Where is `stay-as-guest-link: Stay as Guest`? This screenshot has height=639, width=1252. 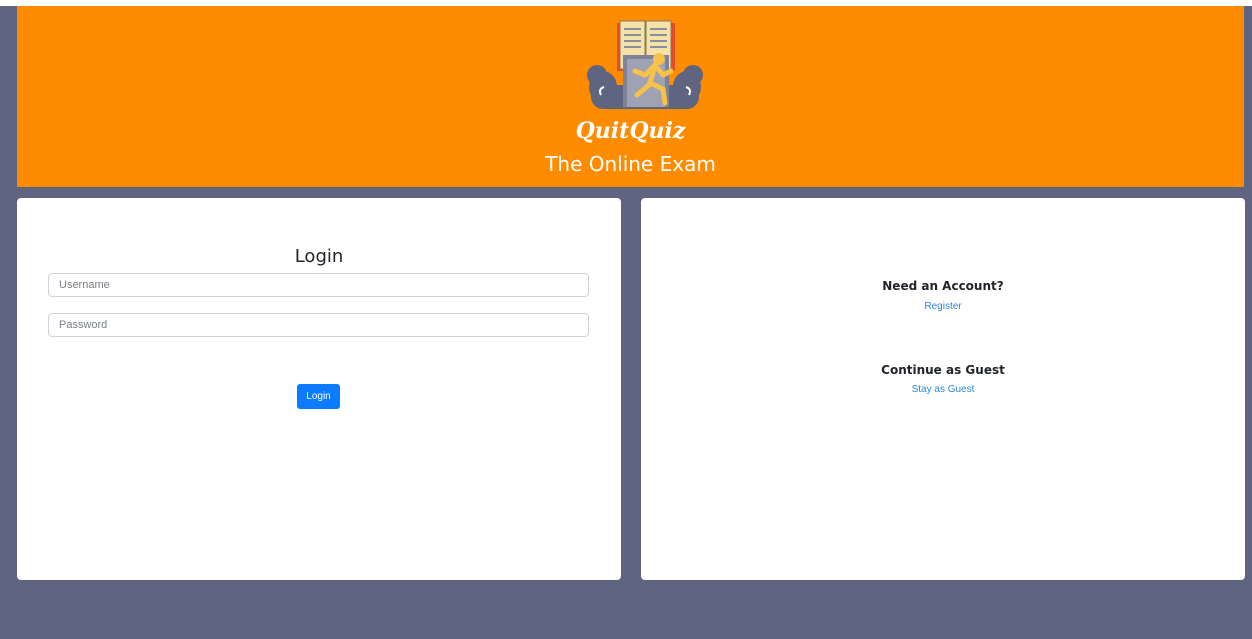 stay-as-guest-link: Stay as Guest is located at coordinates (943, 389).